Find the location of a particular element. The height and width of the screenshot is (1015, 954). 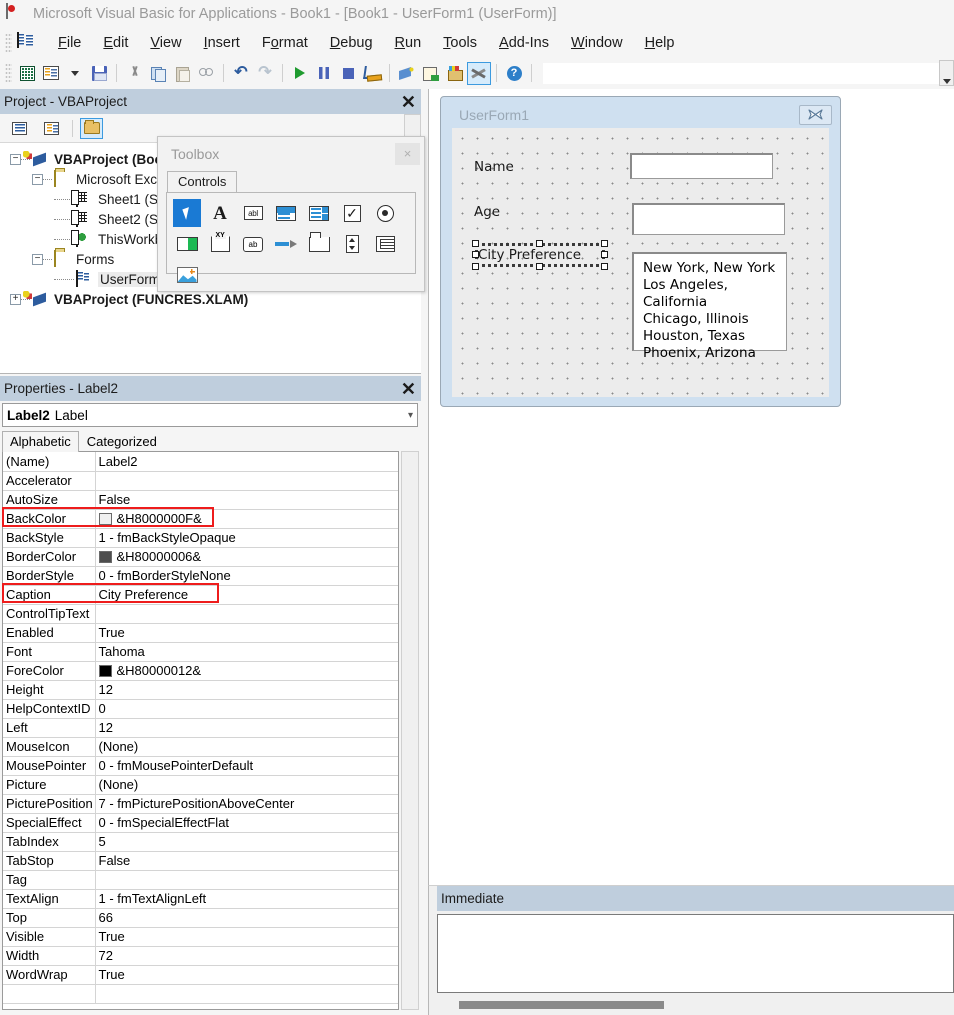

commandbutton-tool: ab is located at coordinates (253, 244).